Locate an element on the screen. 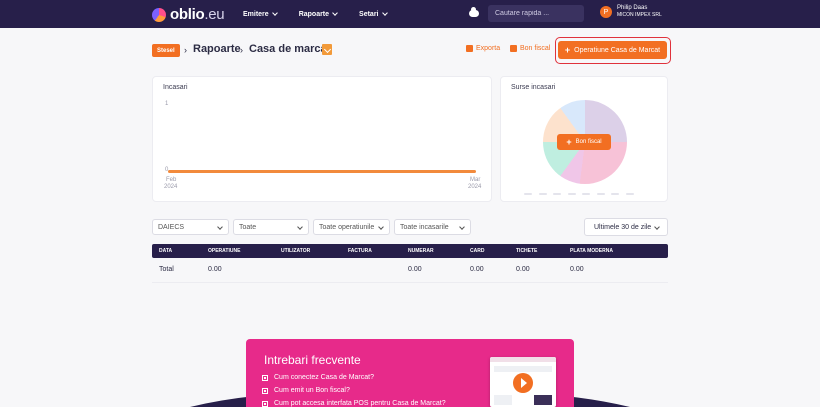 The width and height of the screenshot is (820, 407). logo: oblio.eu is located at coordinates (188, 14).